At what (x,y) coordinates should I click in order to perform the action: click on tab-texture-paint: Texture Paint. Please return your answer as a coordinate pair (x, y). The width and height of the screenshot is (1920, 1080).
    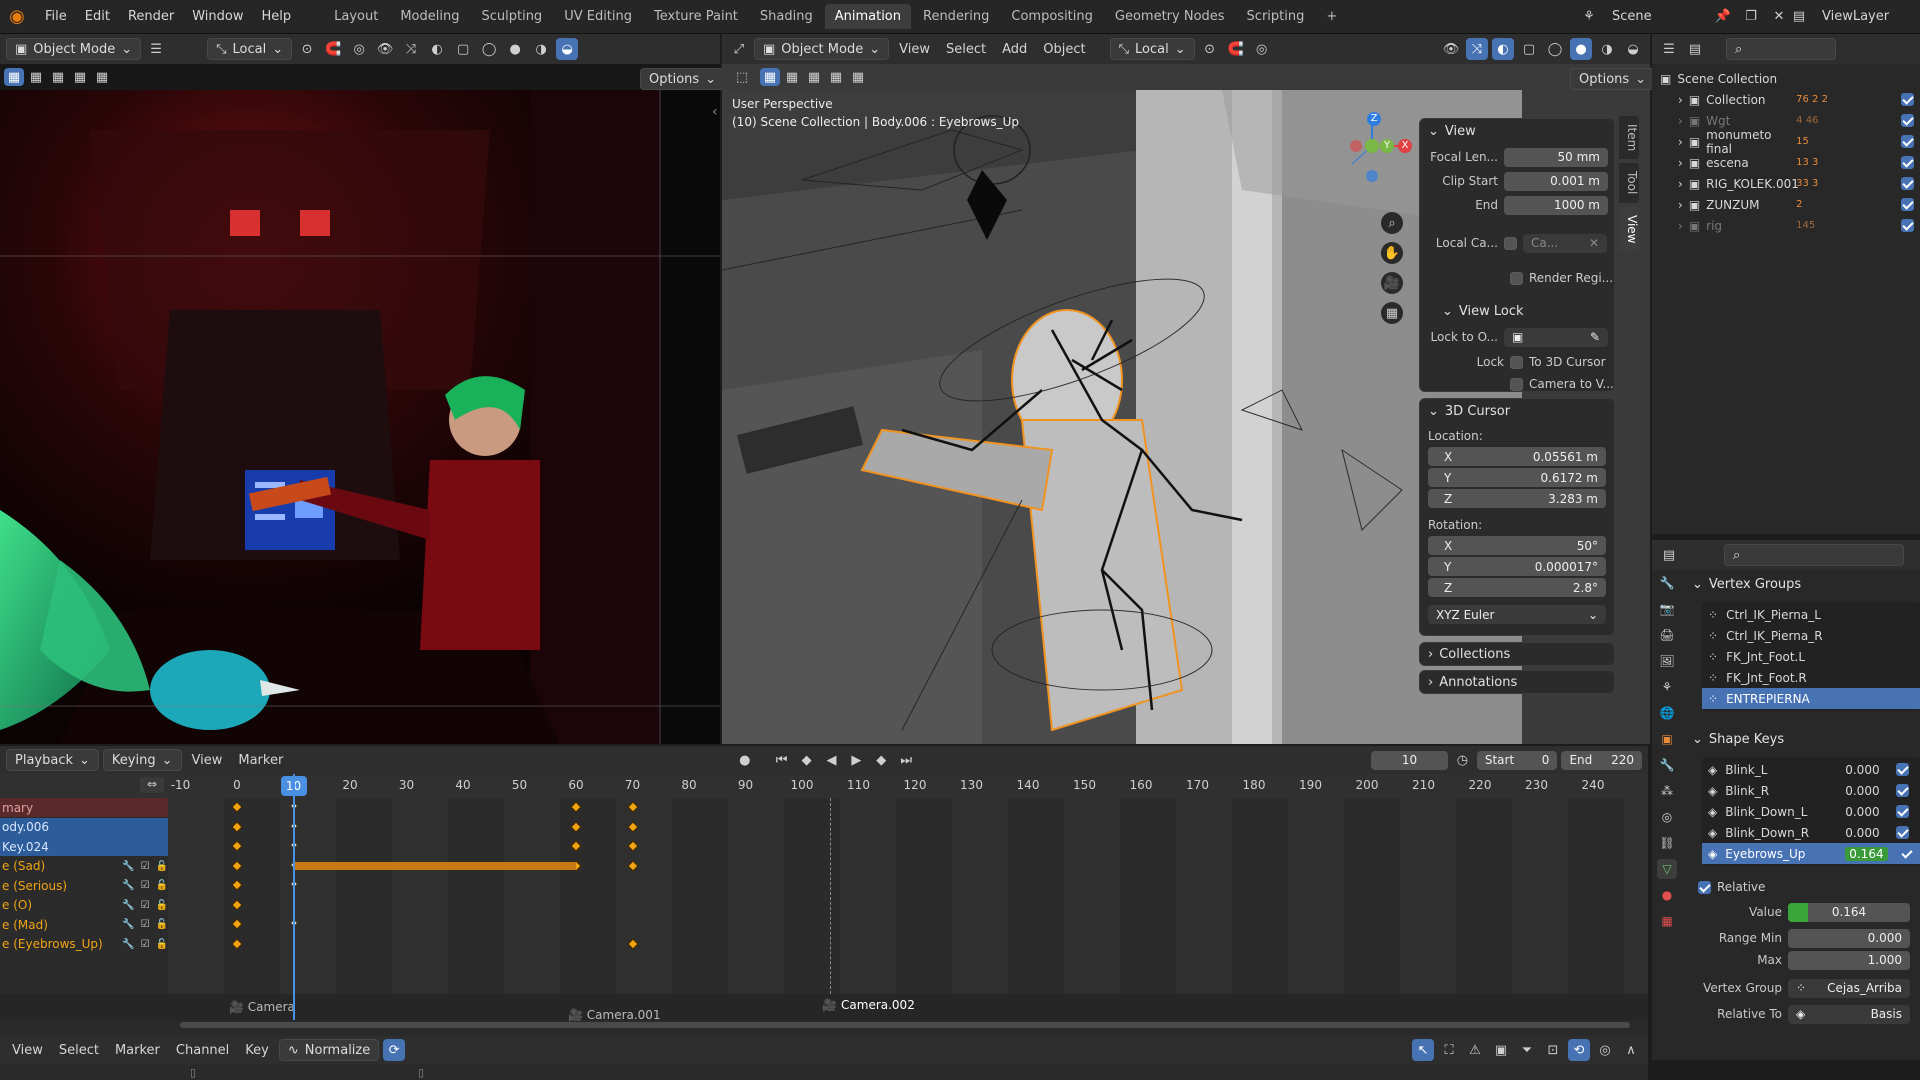
    Looking at the image, I should click on (696, 16).